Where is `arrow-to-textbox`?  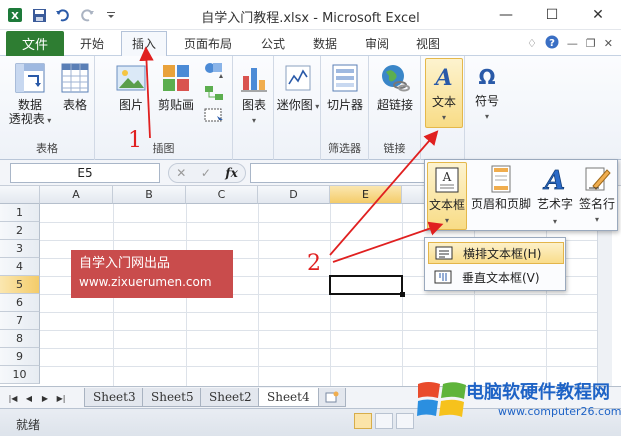 arrow-to-textbox is located at coordinates (388, 242).